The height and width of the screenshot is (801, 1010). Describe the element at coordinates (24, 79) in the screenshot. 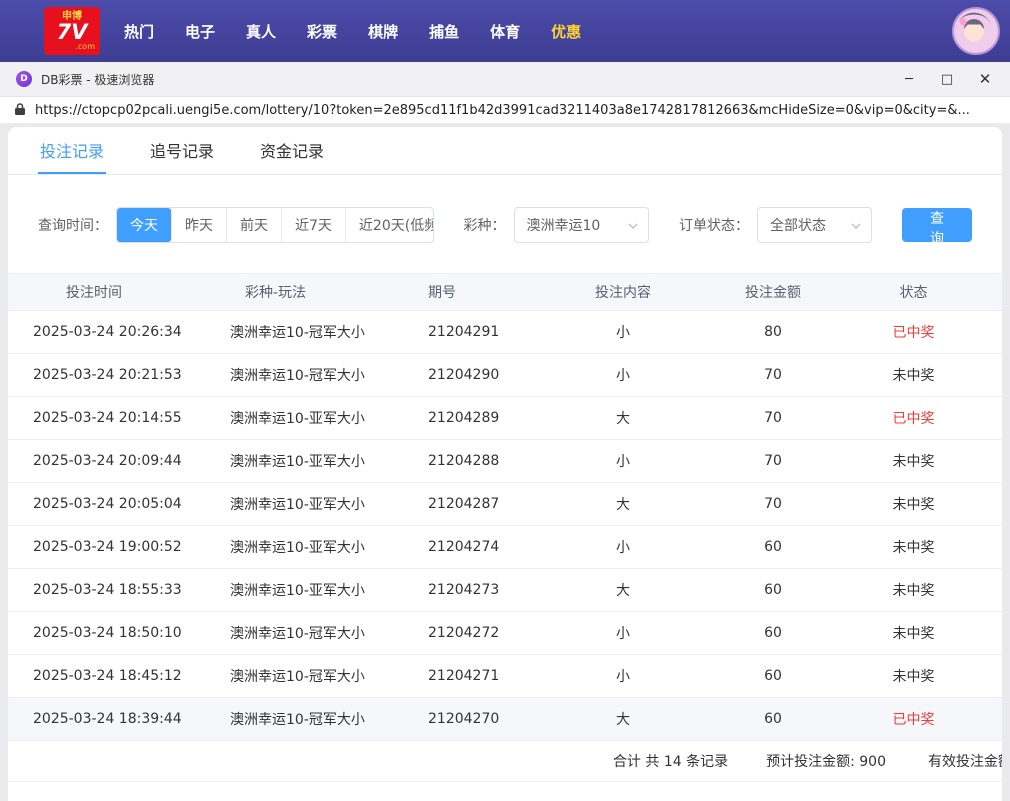

I see `app-icon: D` at that location.